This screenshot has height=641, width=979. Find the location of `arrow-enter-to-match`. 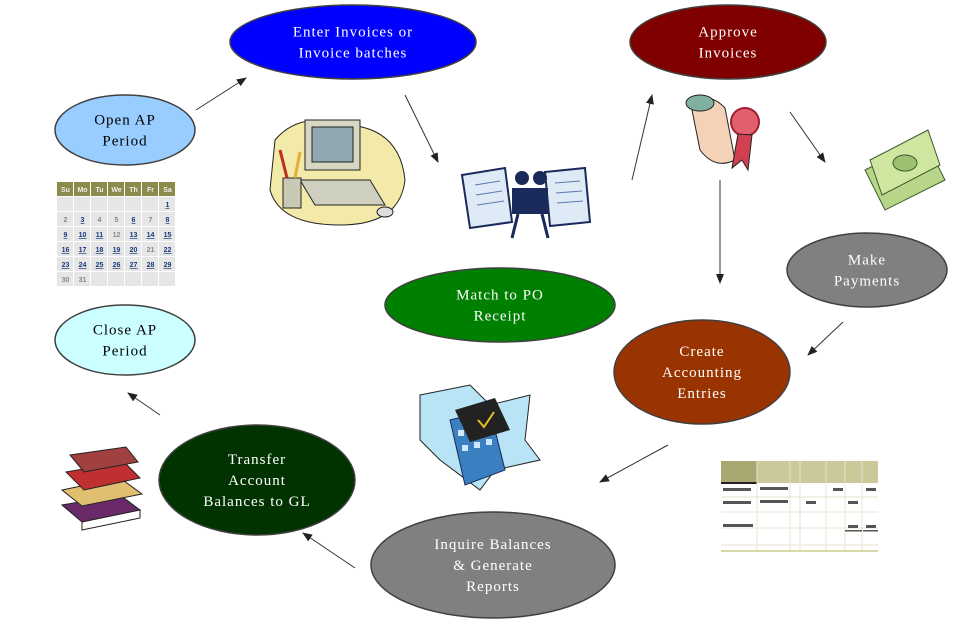

arrow-enter-to-match is located at coordinates (421, 128).